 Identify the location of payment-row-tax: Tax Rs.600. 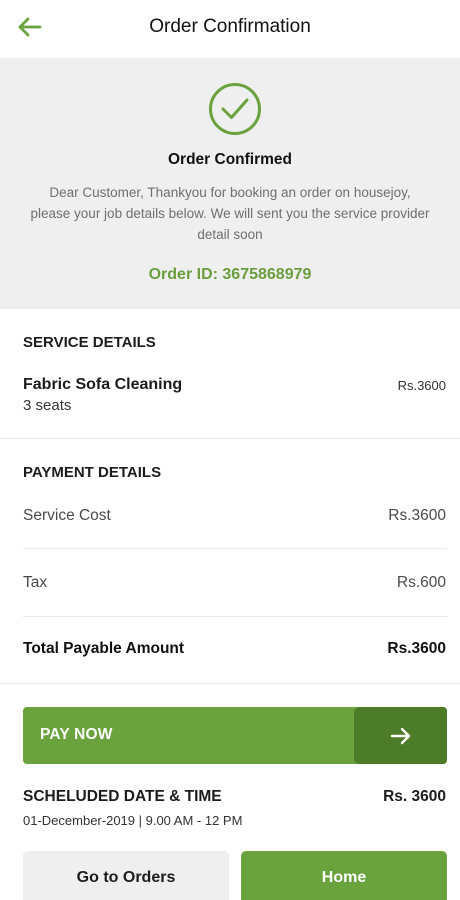
(234, 583).